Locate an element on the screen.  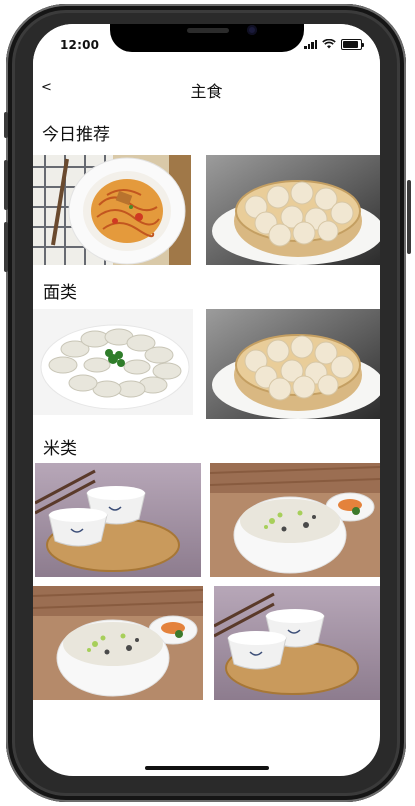
dumplings-image is located at coordinates (113, 362).